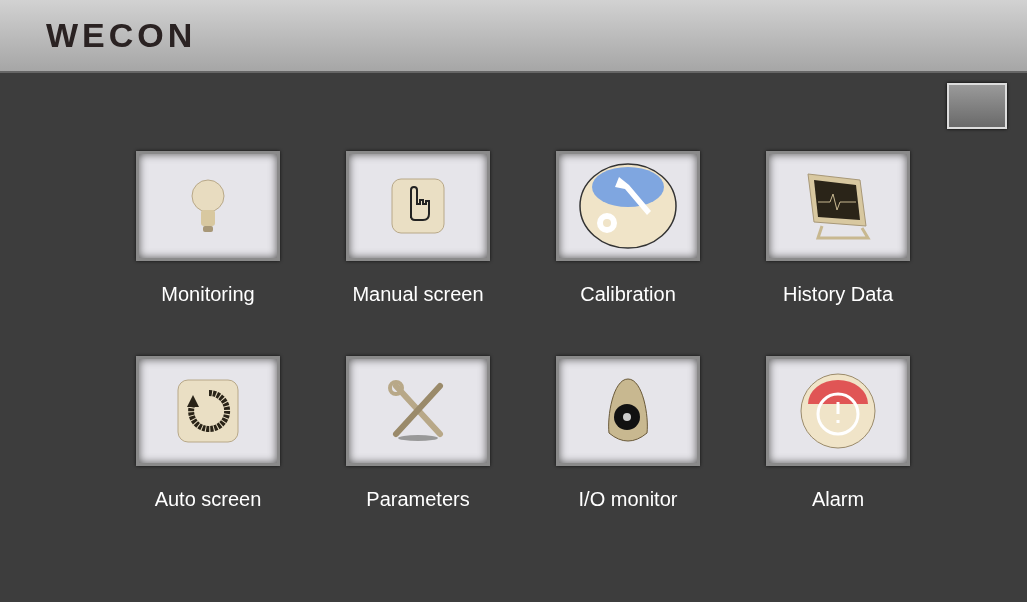 Image resolution: width=1027 pixels, height=602 pixels. What do you see at coordinates (628, 499) in the screenshot?
I see `tile-label: I/O monitor` at bounding box center [628, 499].